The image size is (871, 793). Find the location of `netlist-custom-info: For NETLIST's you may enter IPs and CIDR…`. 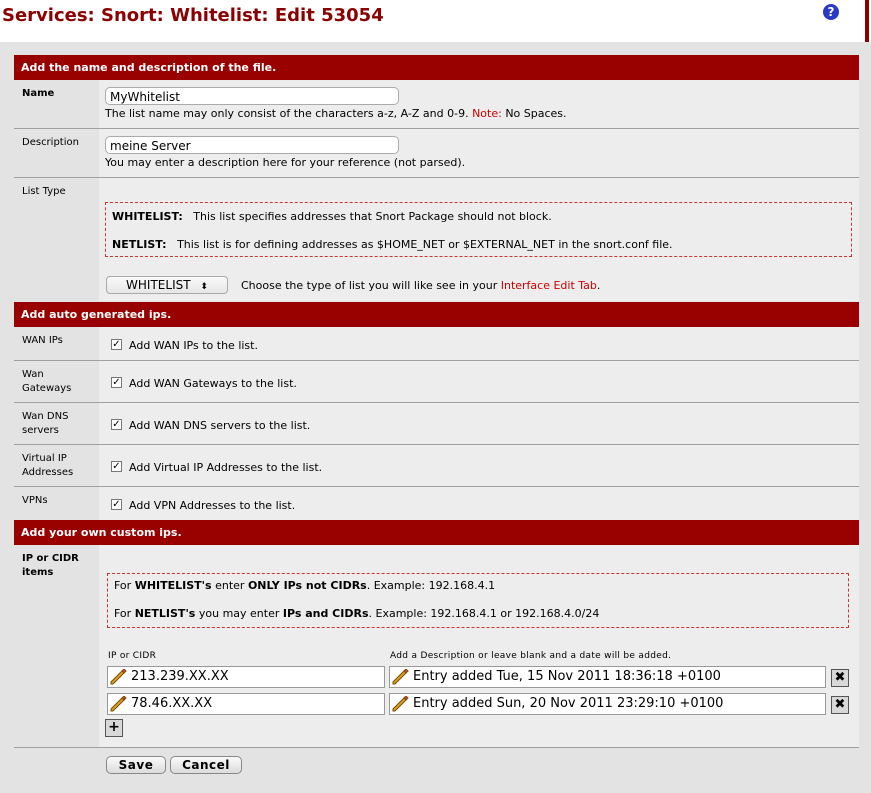

netlist-custom-info: For NETLIST's you may enter IPs and CIDR… is located at coordinates (357, 613).